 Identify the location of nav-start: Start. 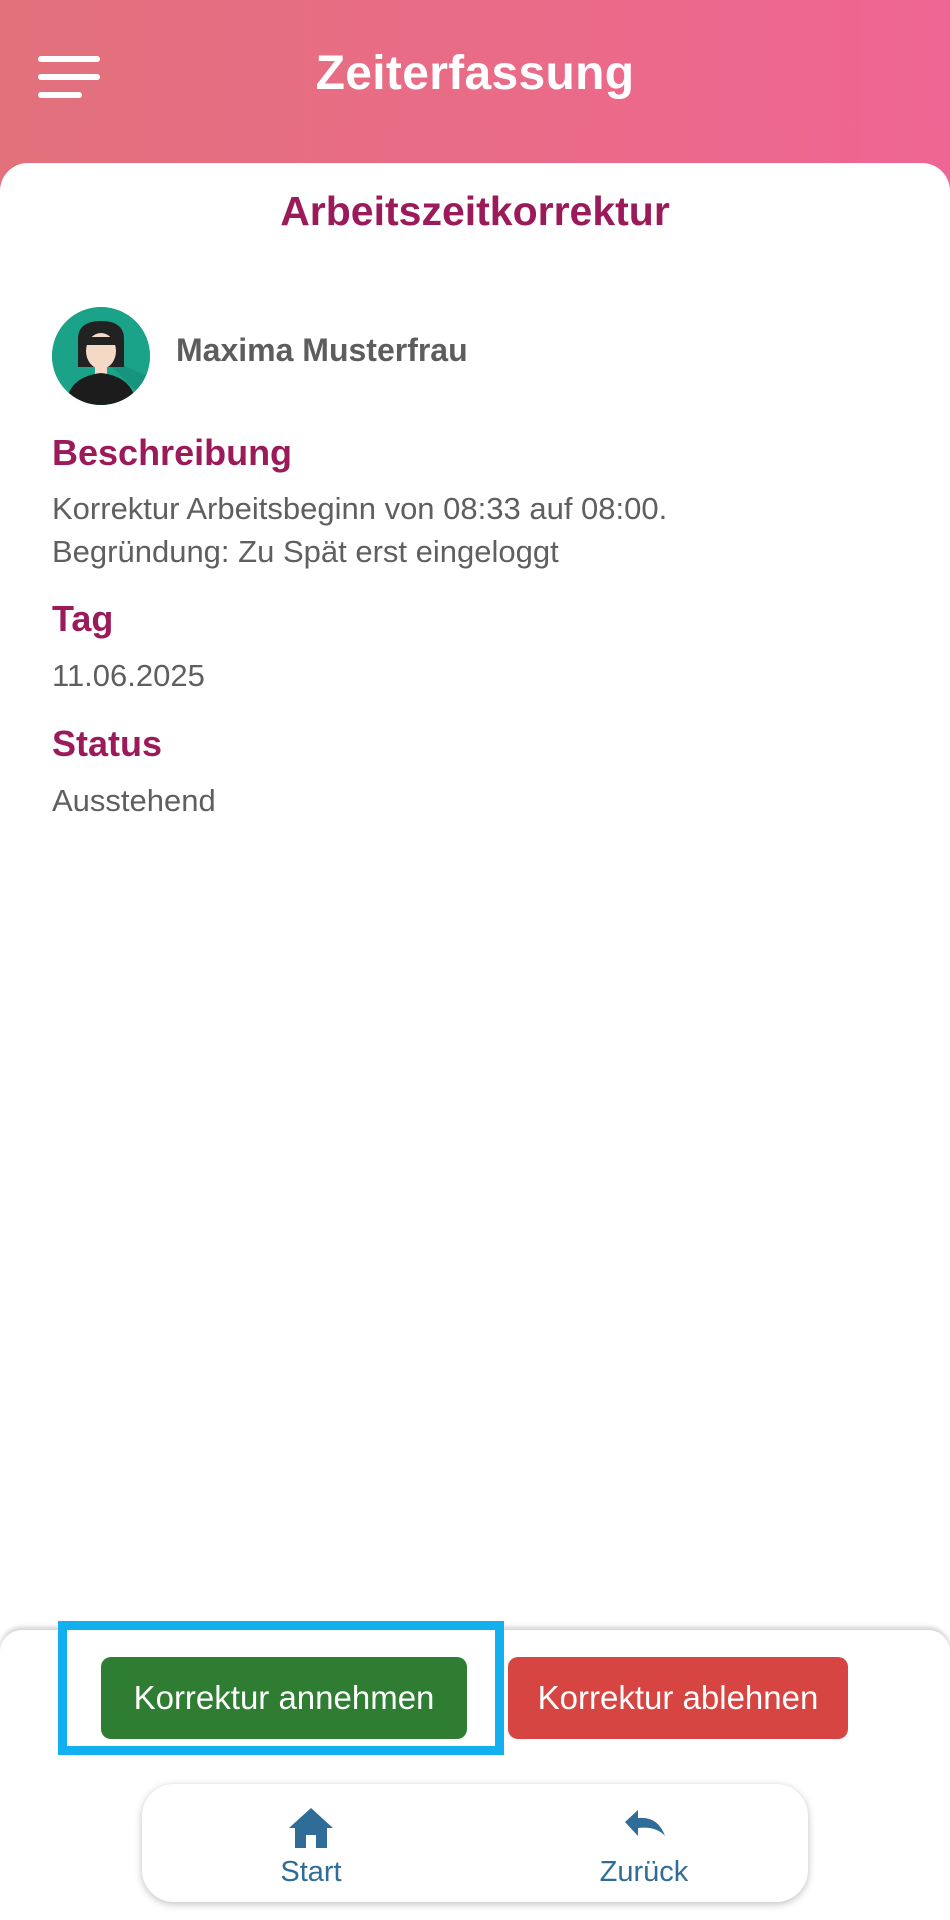
(311, 1843).